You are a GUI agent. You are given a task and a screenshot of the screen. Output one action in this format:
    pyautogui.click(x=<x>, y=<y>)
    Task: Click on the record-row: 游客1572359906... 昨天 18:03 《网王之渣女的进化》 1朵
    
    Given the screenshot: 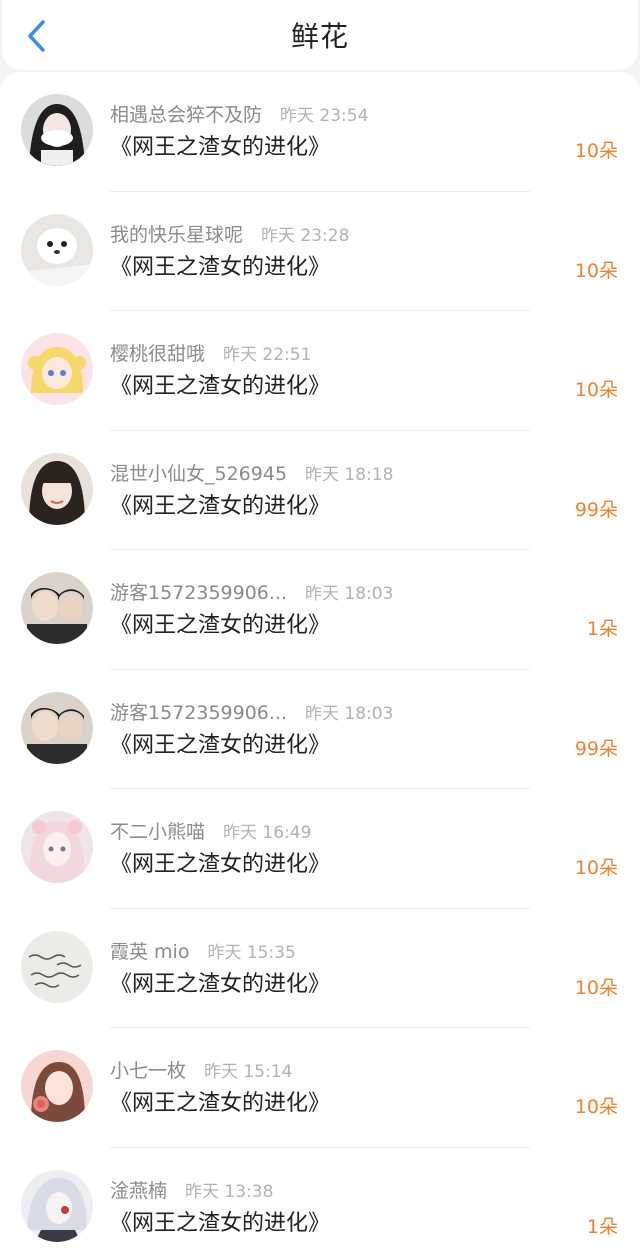 What is the action you would take?
    pyautogui.click(x=320, y=610)
    